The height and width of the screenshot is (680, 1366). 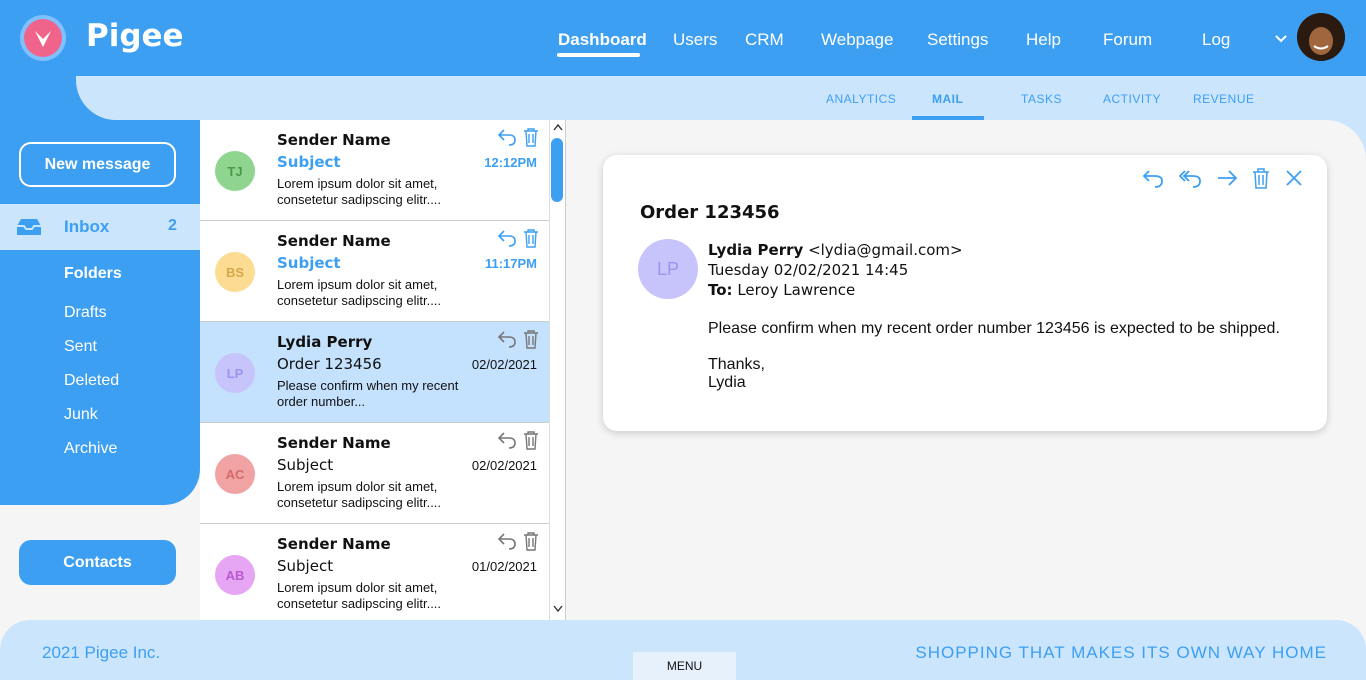 What do you see at coordinates (29, 229) in the screenshot?
I see `inbox-tray-icon` at bounding box center [29, 229].